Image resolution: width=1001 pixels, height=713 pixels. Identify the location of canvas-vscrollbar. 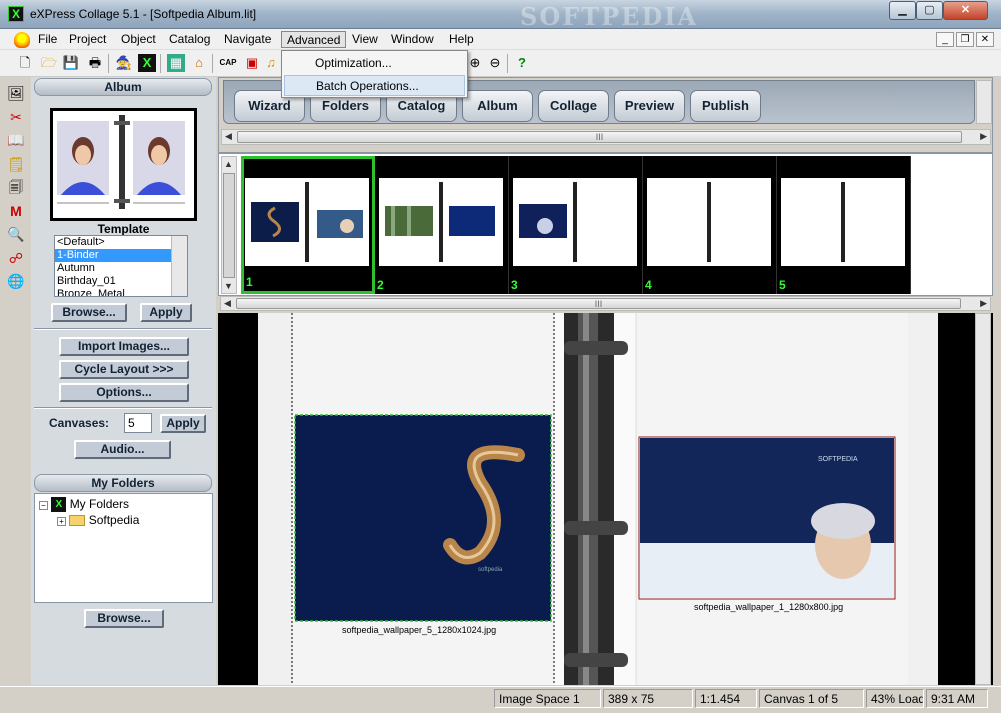
(983, 499).